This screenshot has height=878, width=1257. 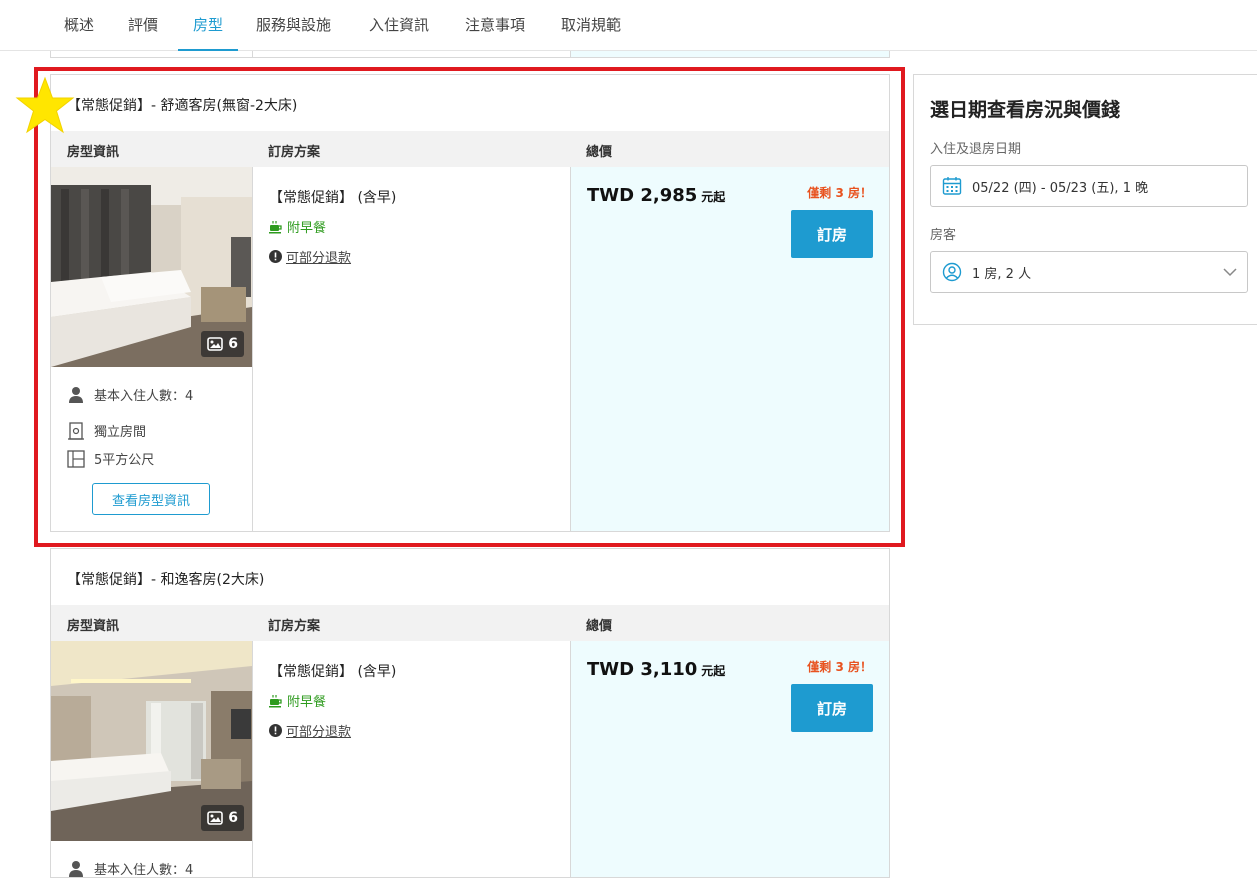 I want to click on room-info-column: 6 基本入住人數：4, so click(x=151, y=759).